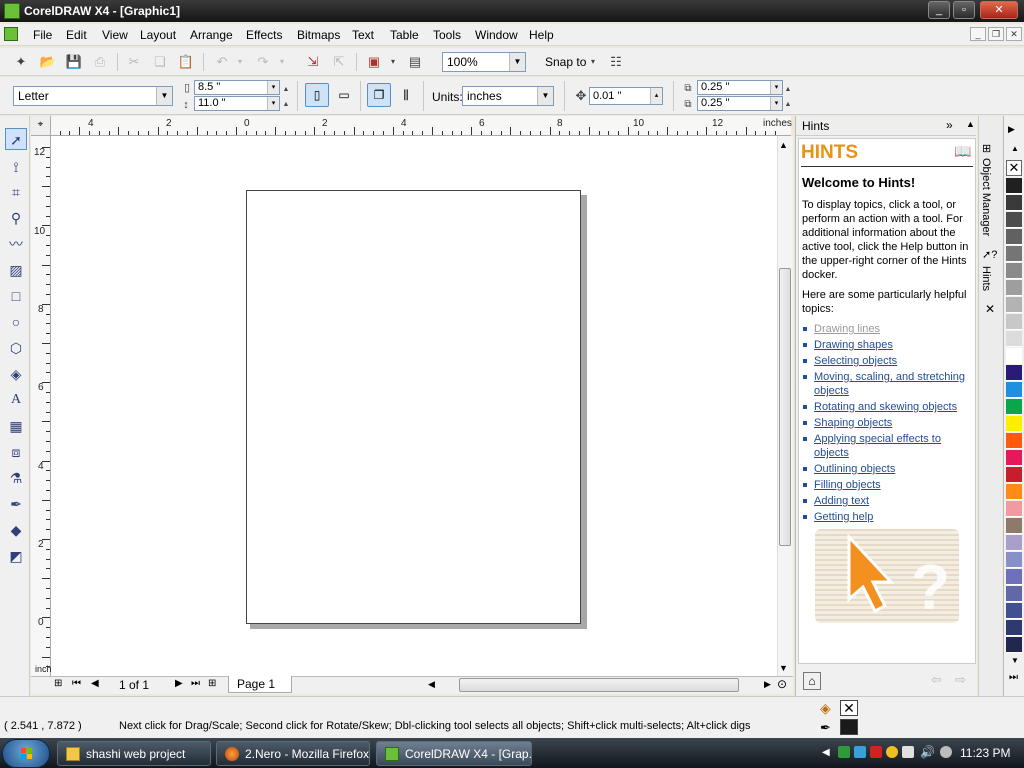  What do you see at coordinates (508, 96) in the screenshot?
I see `units-combo: inches ▼` at bounding box center [508, 96].